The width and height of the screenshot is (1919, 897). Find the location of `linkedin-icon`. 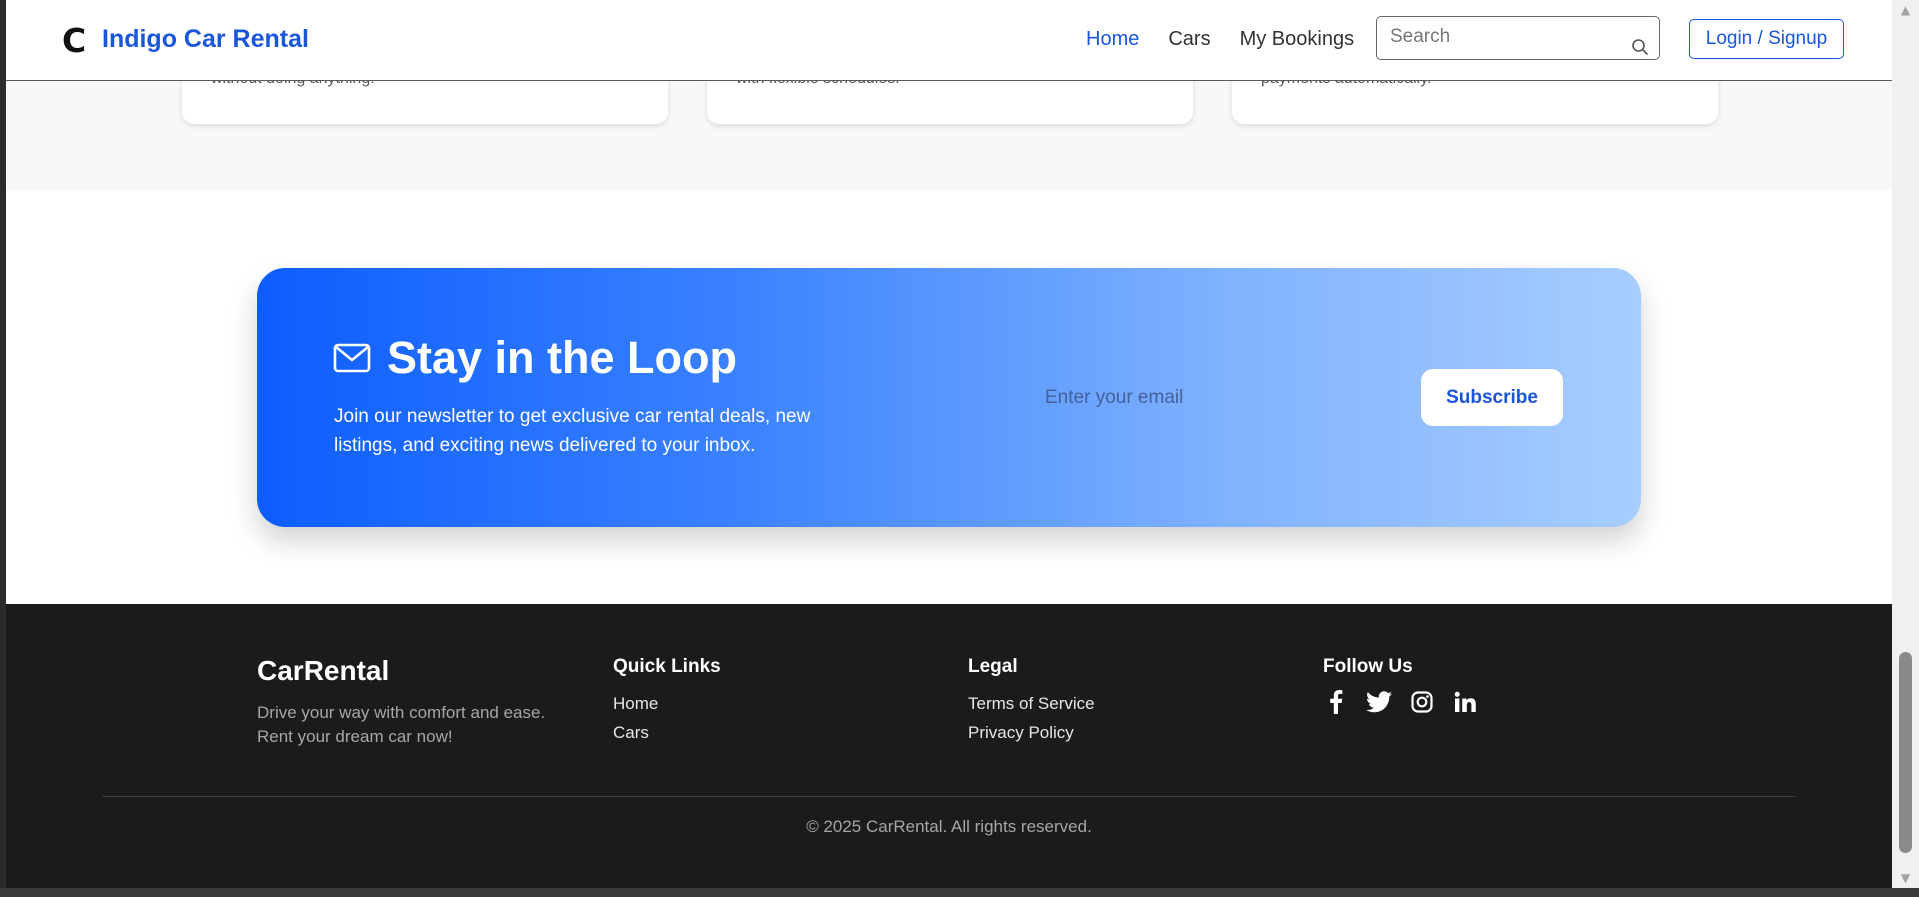

linkedin-icon is located at coordinates (1465, 702).